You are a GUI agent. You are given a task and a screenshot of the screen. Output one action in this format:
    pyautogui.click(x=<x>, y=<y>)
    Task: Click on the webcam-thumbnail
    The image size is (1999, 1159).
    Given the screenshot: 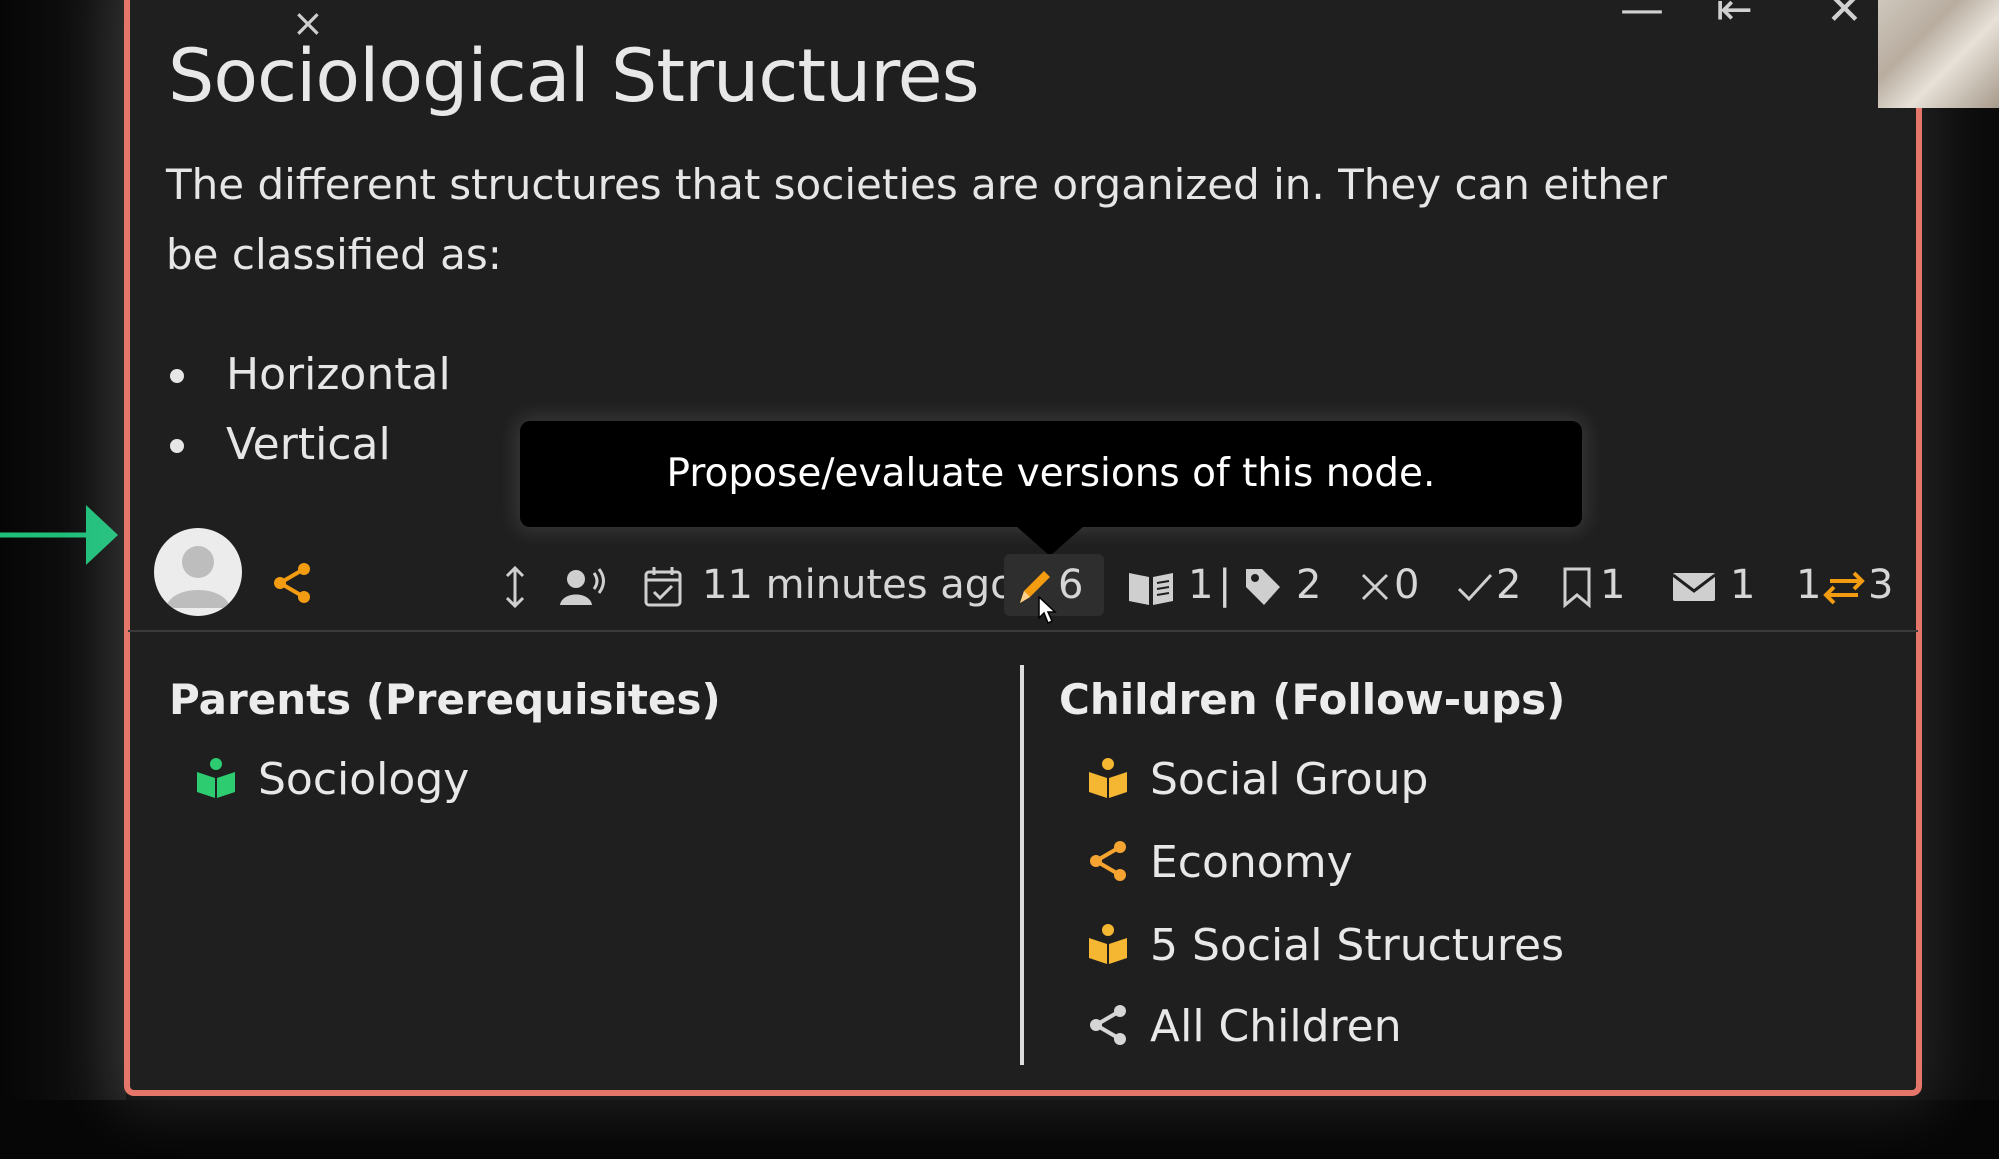 What is the action you would take?
    pyautogui.click(x=1938, y=54)
    